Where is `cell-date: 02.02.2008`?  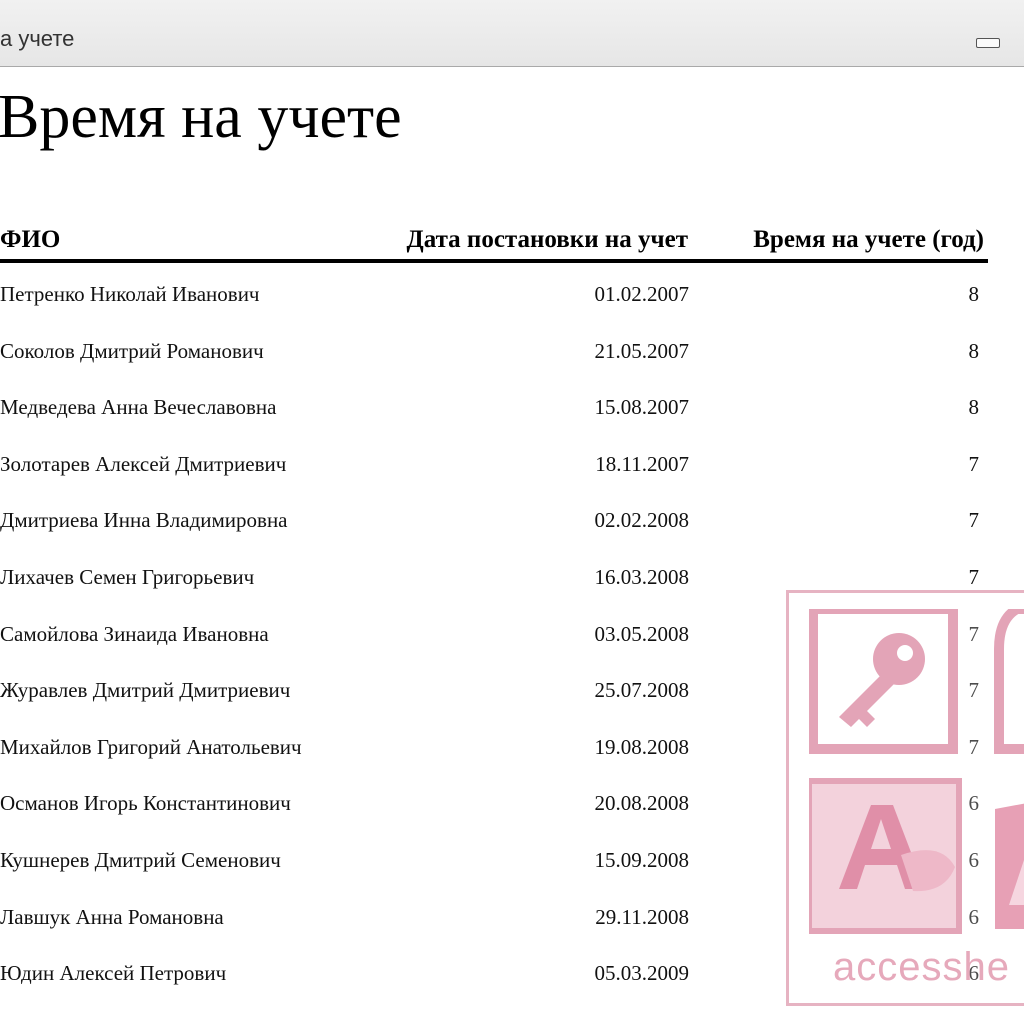 cell-date: 02.02.2008 is located at coordinates (642, 520).